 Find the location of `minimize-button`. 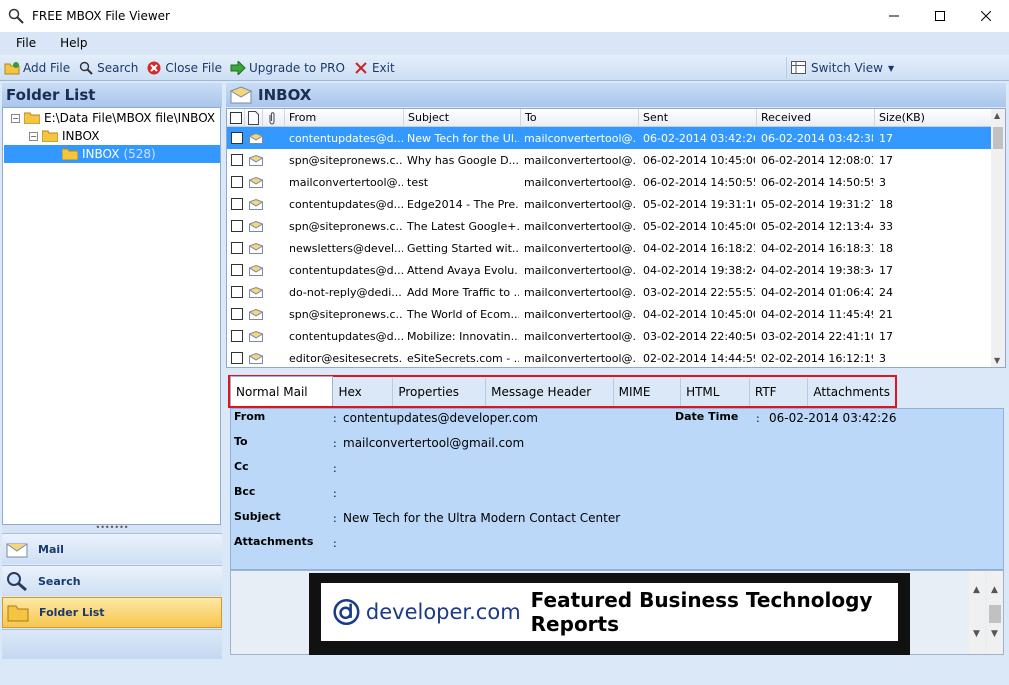

minimize-button is located at coordinates (894, 16).